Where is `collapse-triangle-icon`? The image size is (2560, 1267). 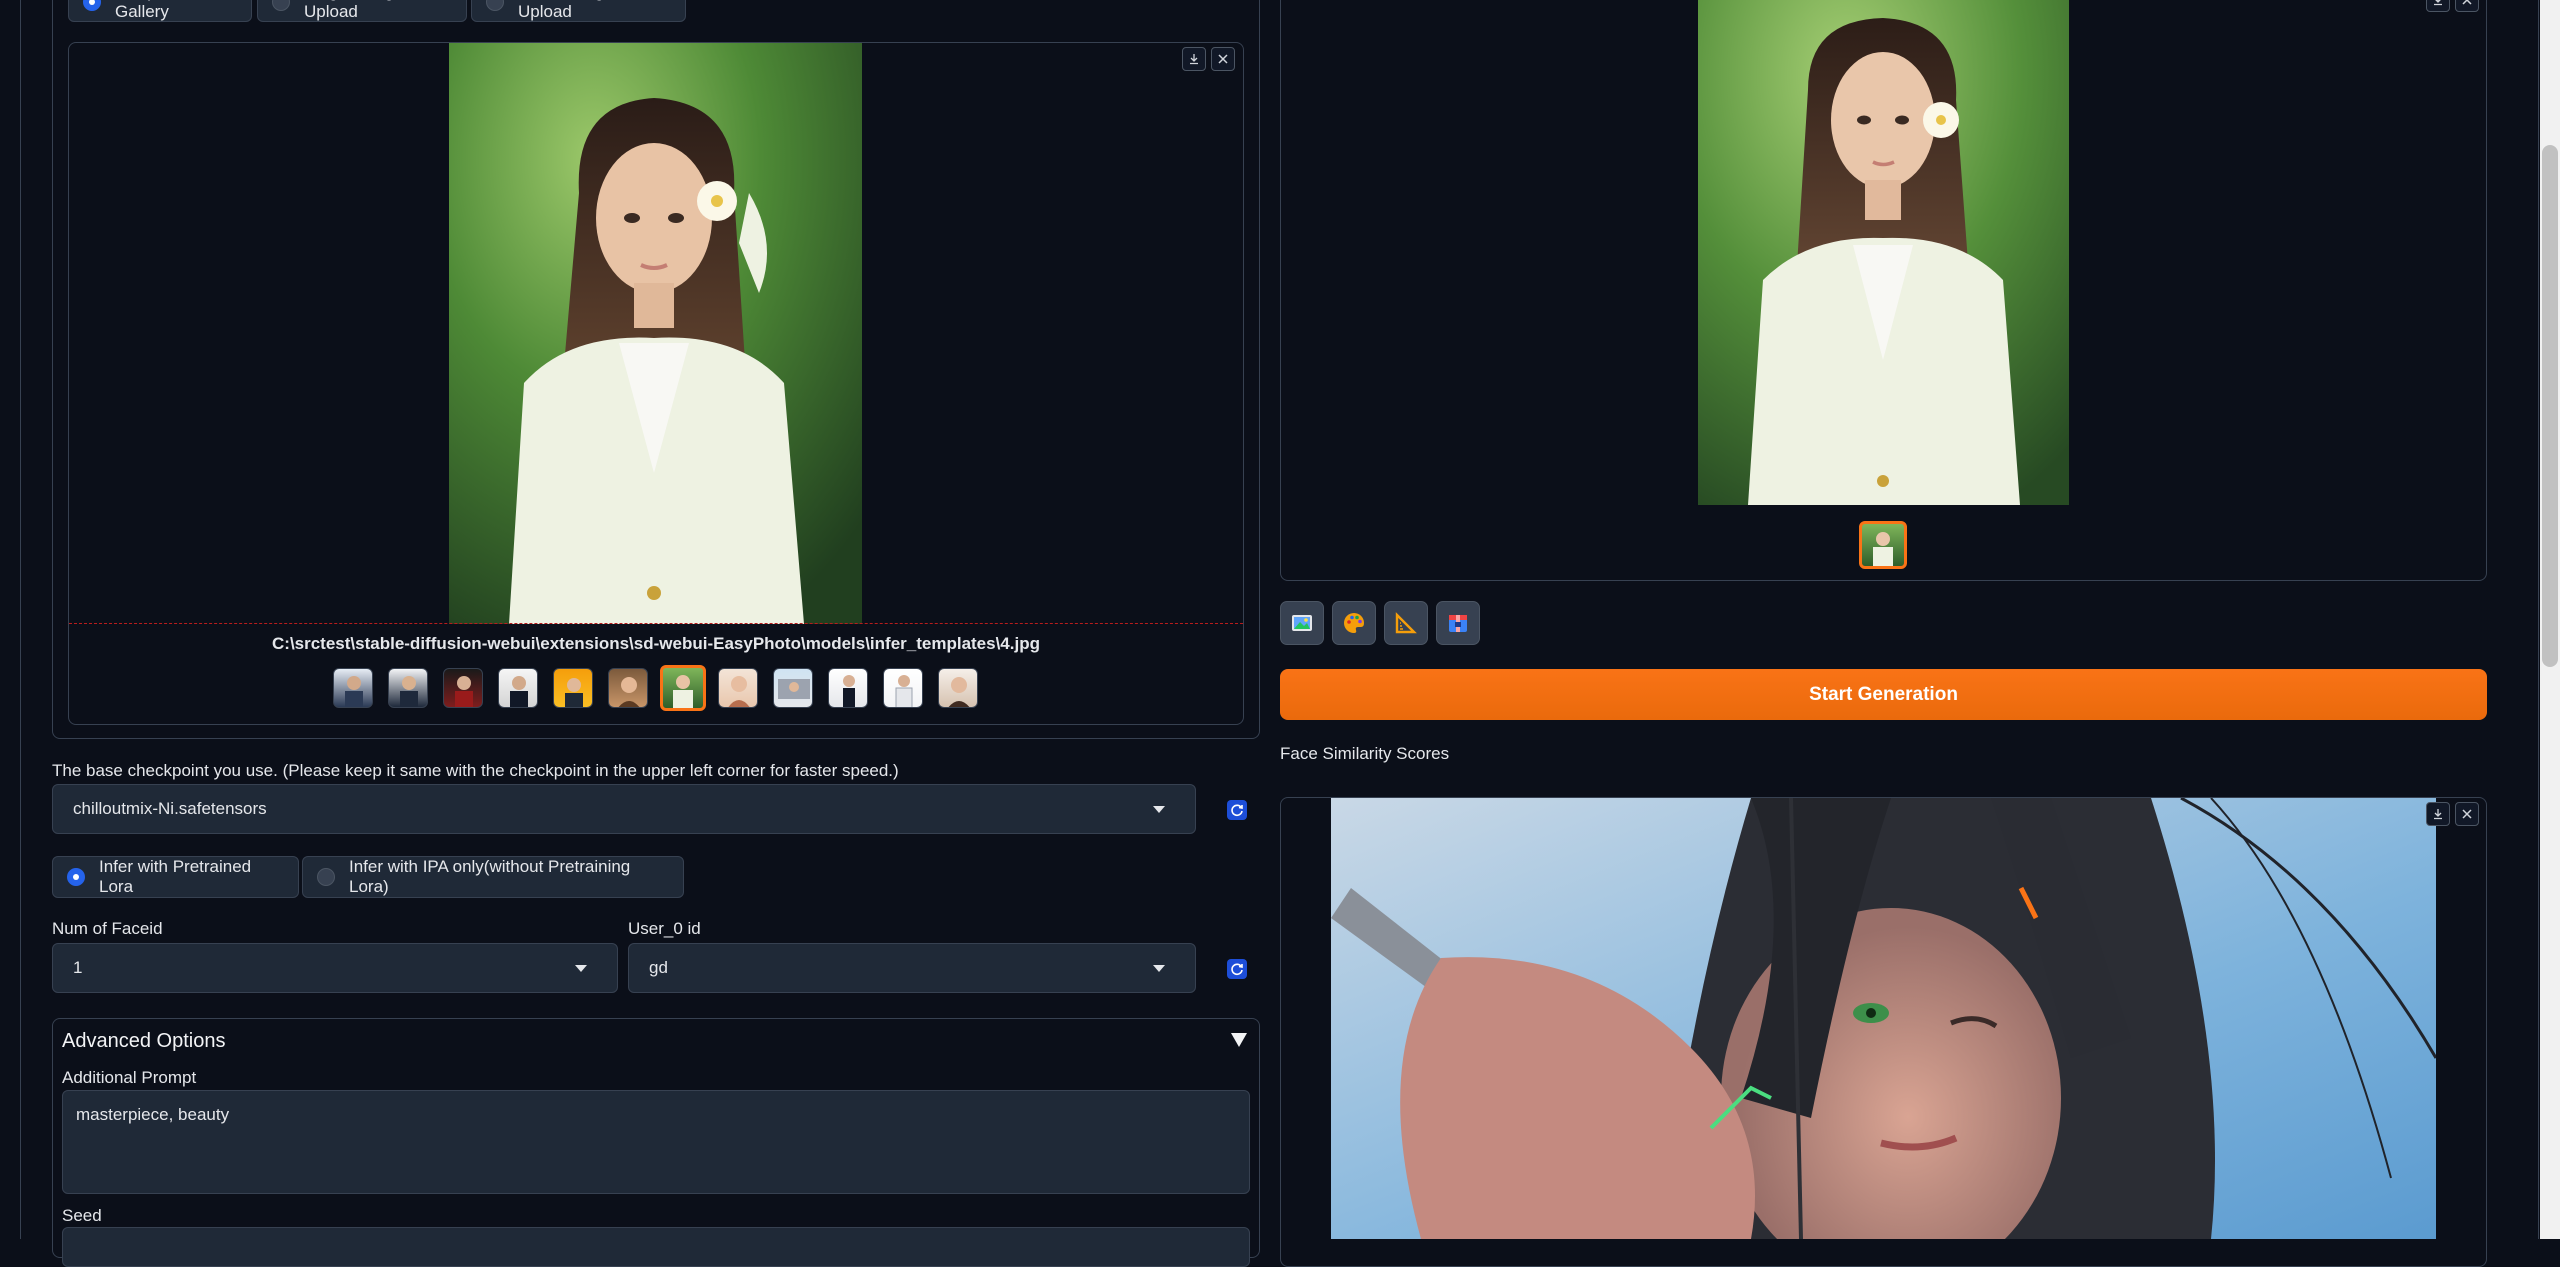 collapse-triangle-icon is located at coordinates (1239, 1040).